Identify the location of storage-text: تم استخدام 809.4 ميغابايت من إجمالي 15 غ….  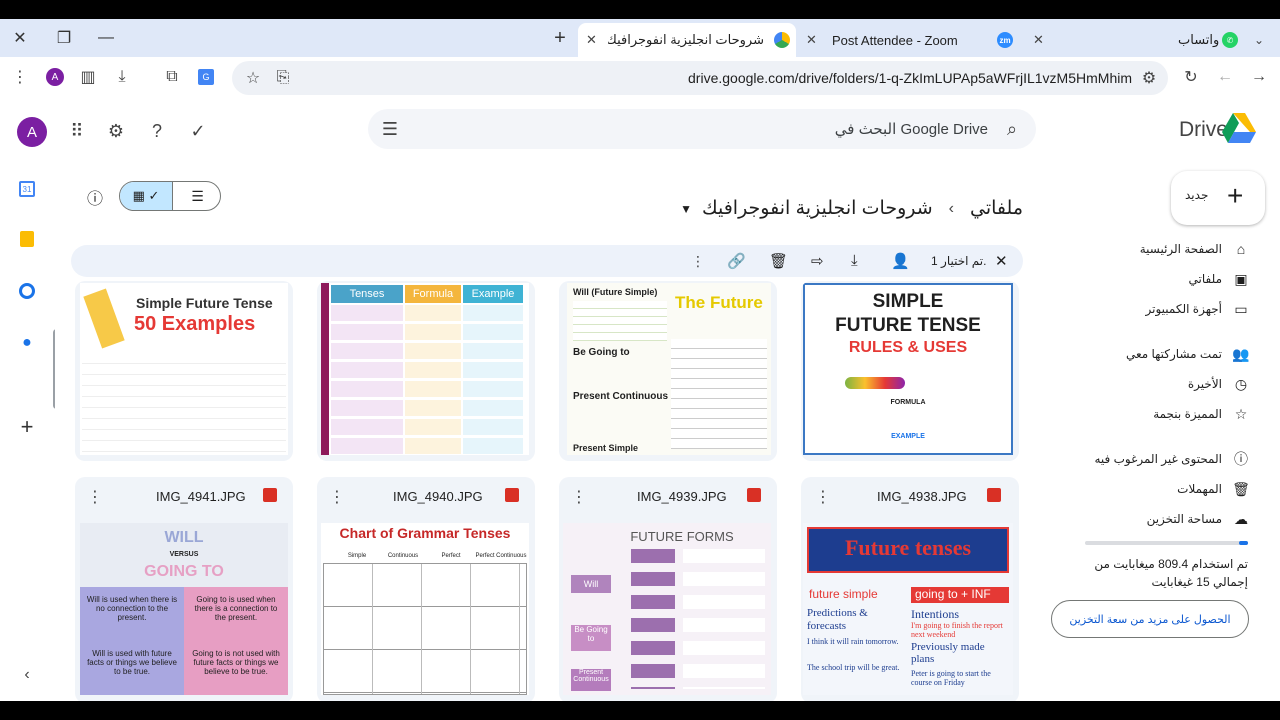
(1171, 573).